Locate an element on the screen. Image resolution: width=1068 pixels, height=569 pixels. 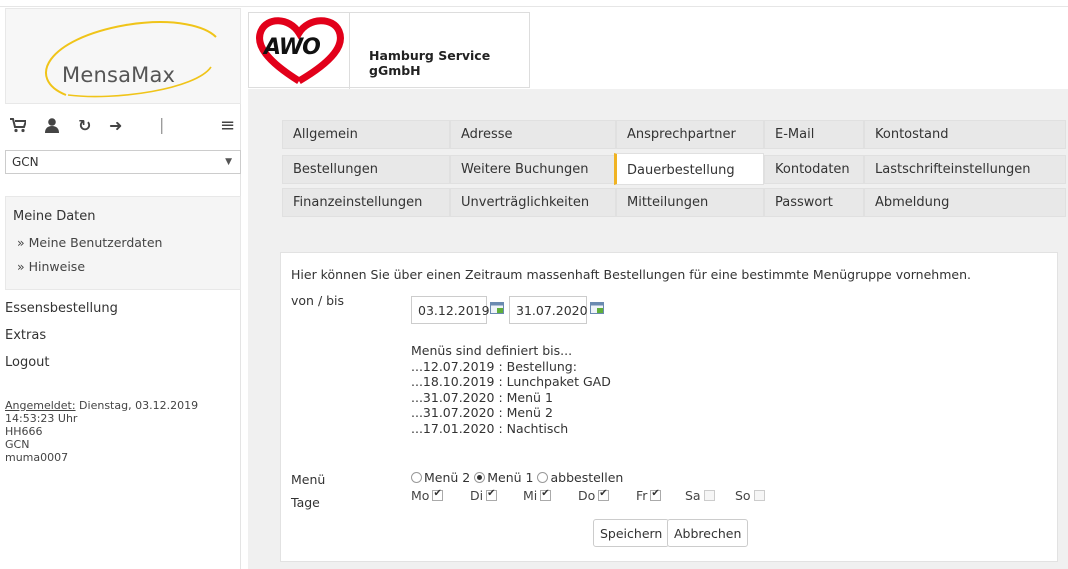
checkbox-so is located at coordinates (759, 495).